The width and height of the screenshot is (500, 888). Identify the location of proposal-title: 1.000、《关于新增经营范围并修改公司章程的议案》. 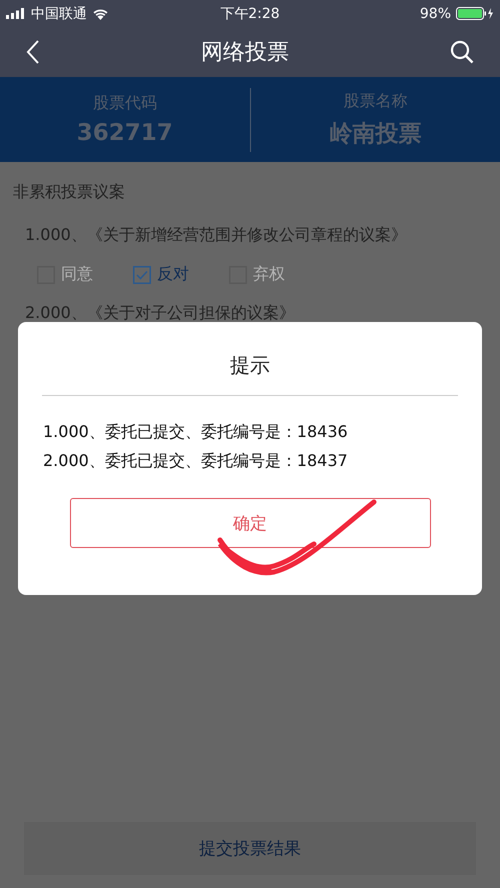
(216, 235).